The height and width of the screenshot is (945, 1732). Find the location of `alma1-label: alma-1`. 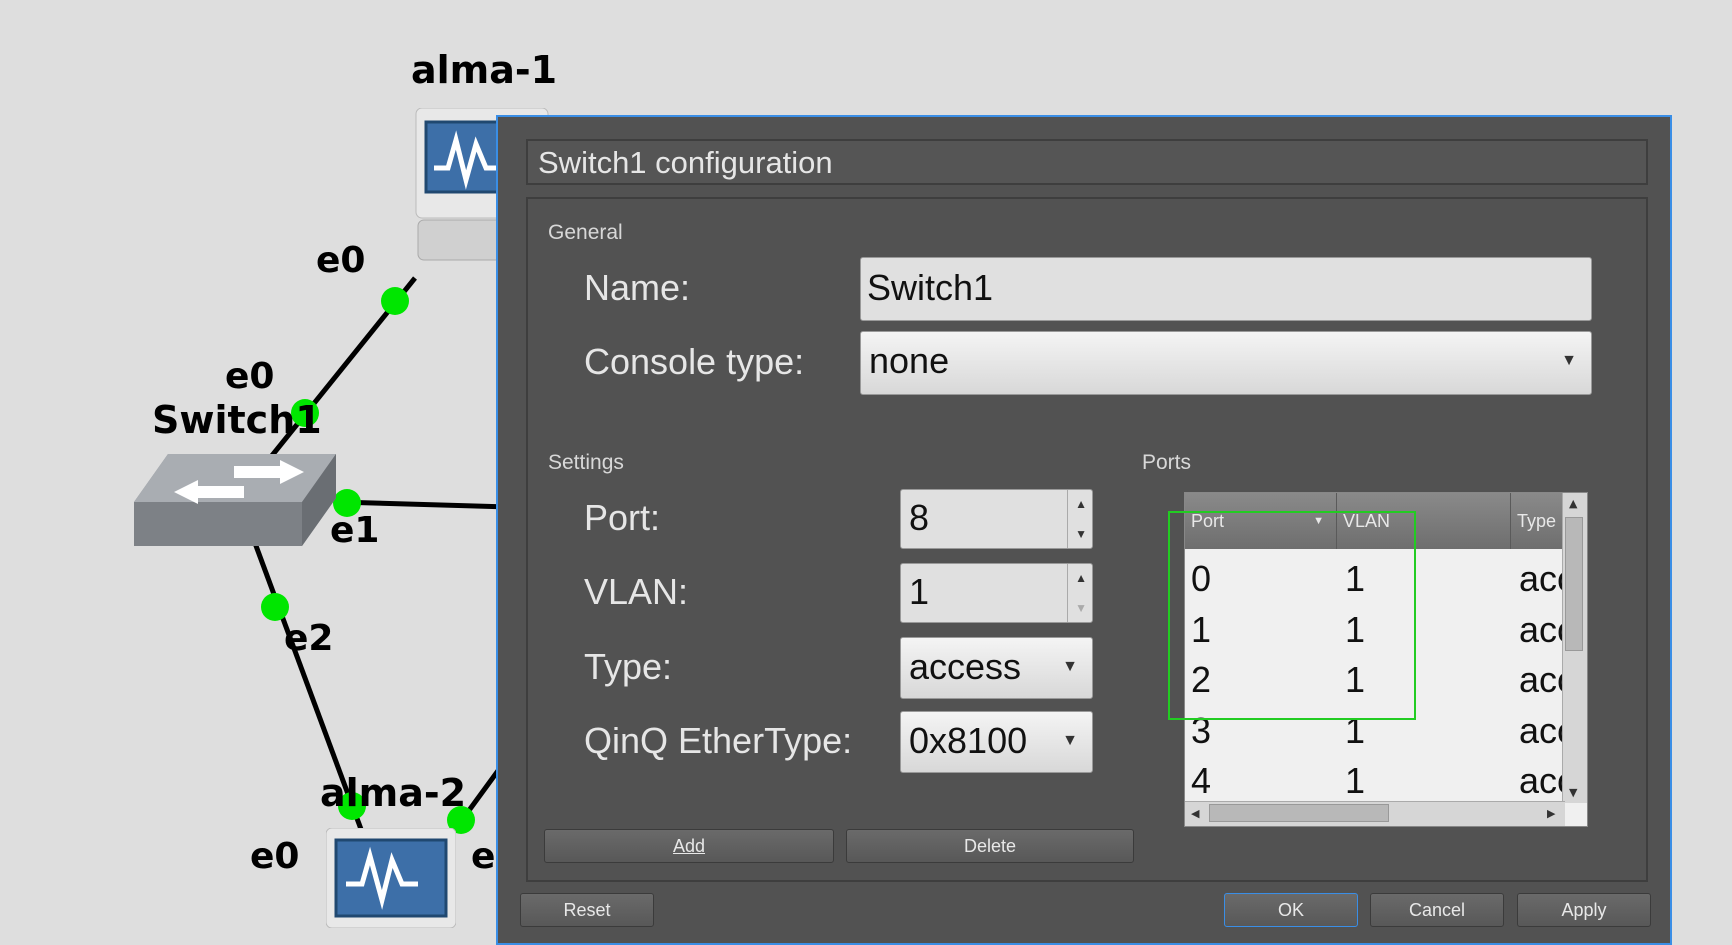

alma1-label: alma-1 is located at coordinates (484, 70).